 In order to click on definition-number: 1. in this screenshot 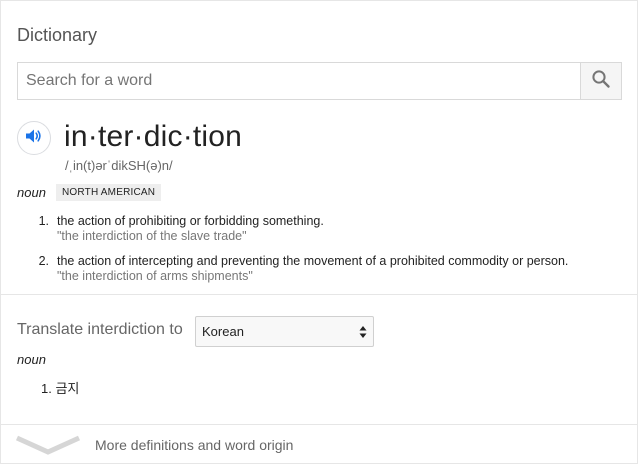, I will do `click(43, 221)`.